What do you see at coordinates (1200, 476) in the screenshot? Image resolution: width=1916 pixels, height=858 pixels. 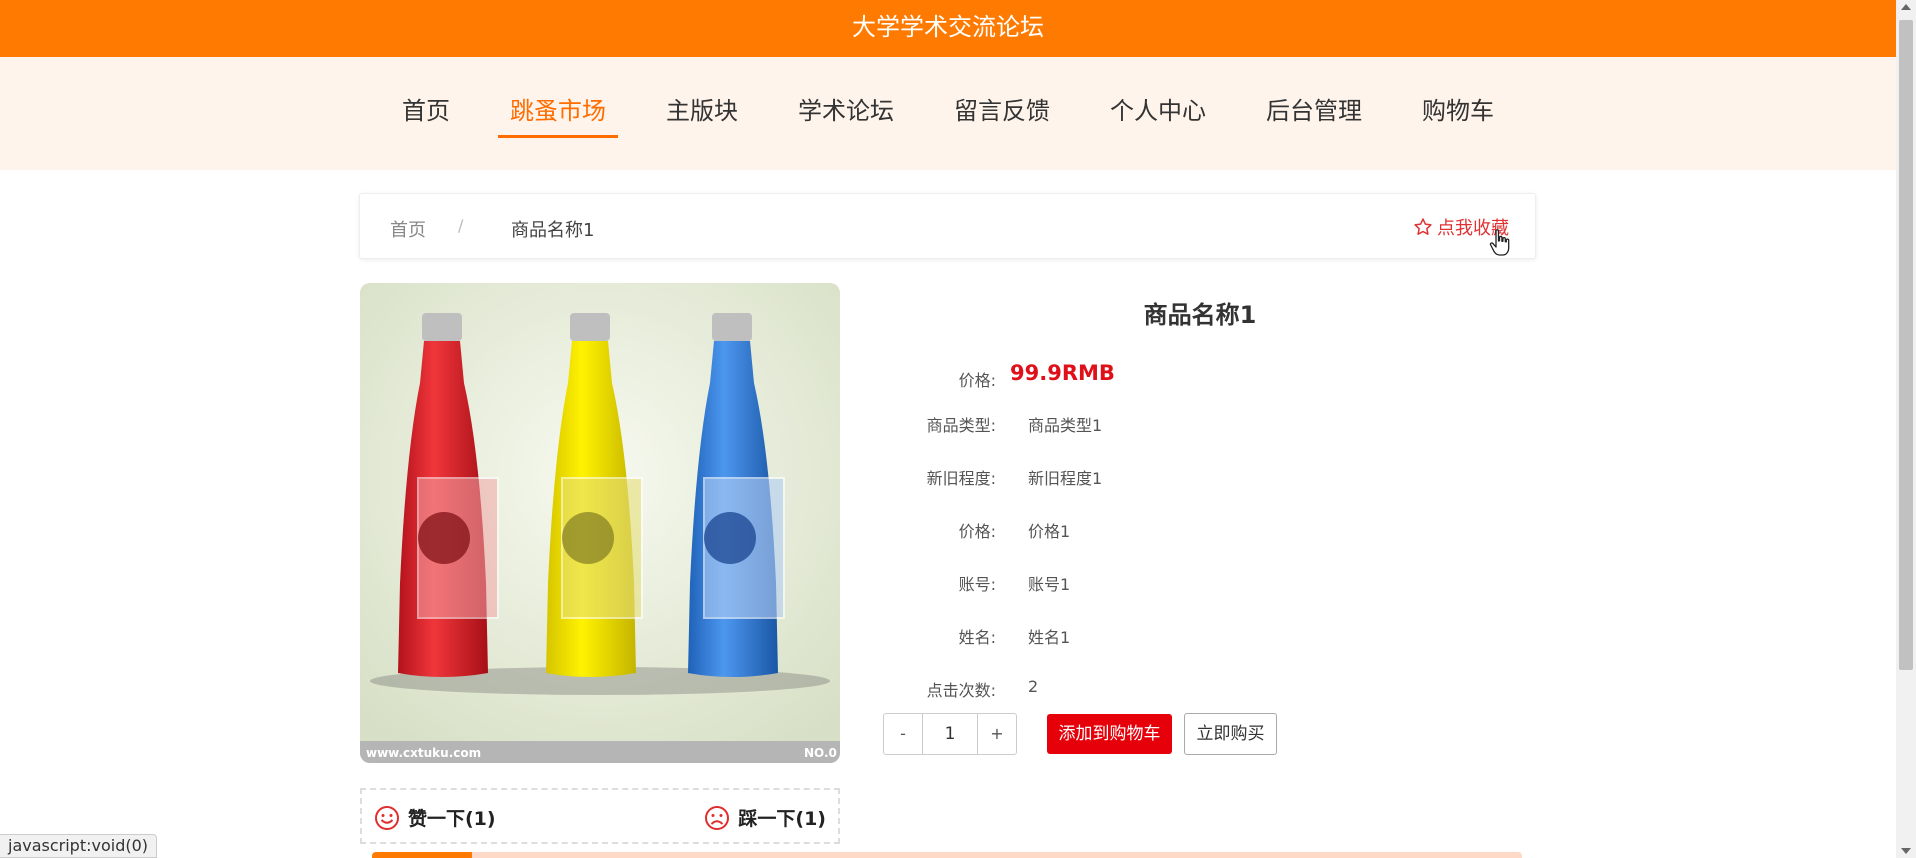 I see `detail-row: 新旧程度: 新旧程度1` at bounding box center [1200, 476].